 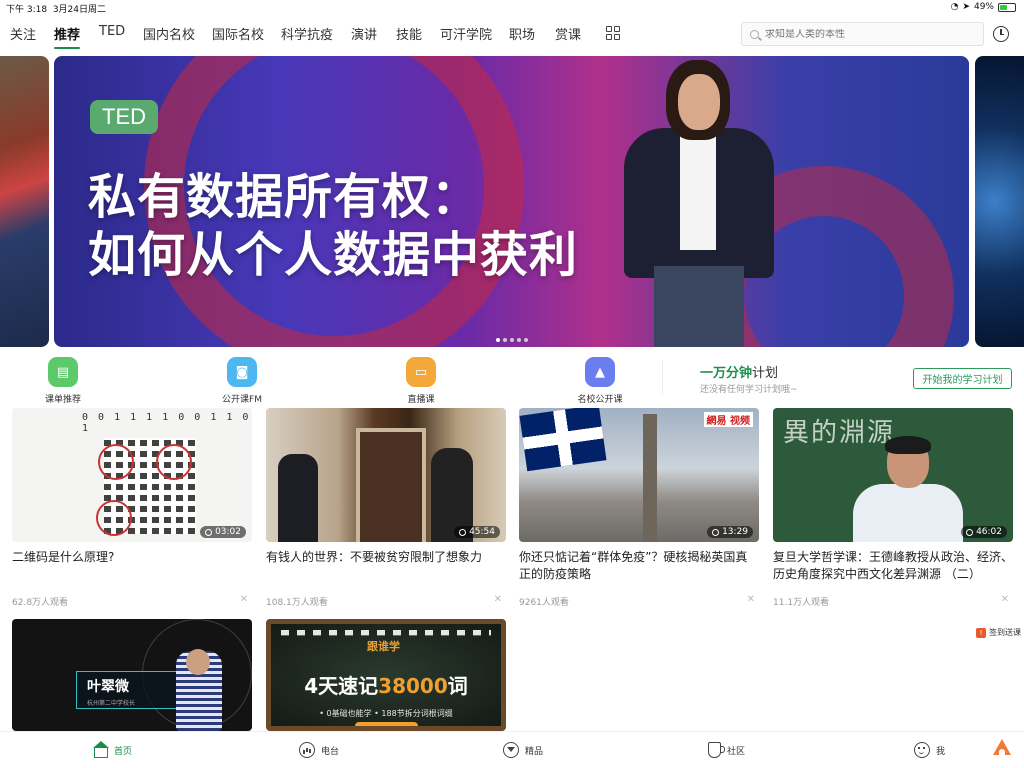 I want to click on divider, so click(x=662, y=377).